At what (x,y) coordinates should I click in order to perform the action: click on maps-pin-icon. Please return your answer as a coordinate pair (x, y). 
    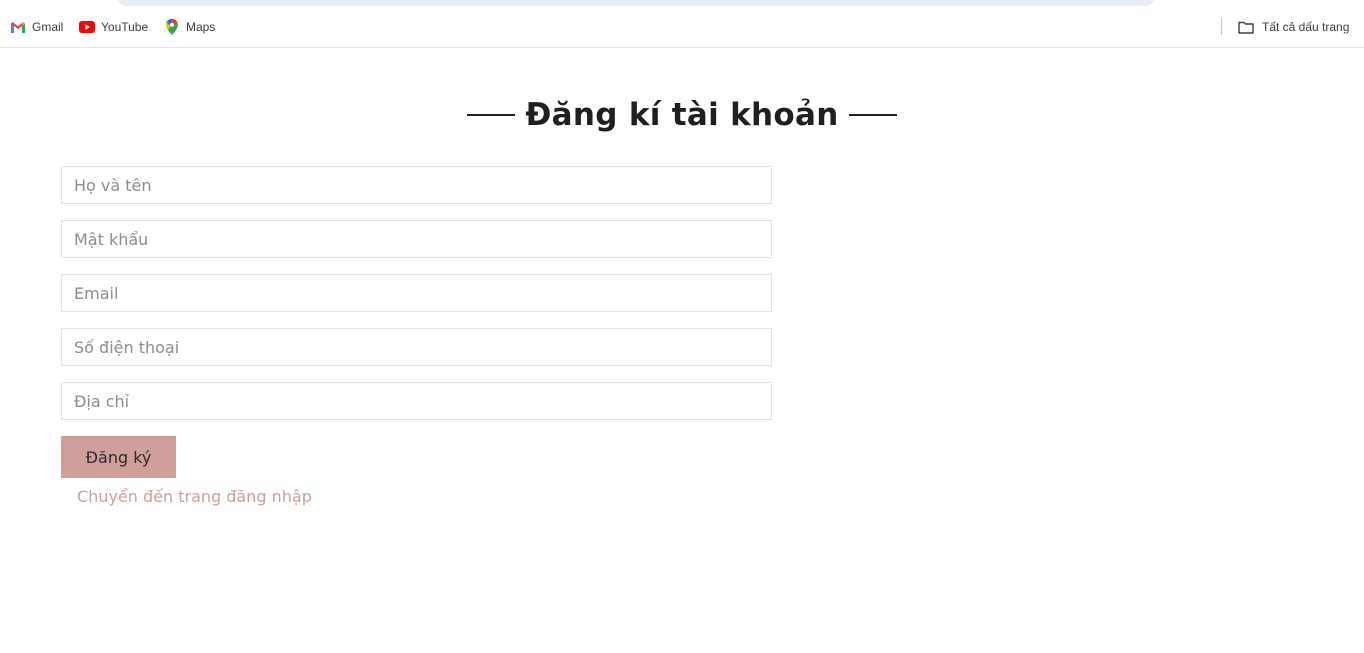
    Looking at the image, I should click on (172, 27).